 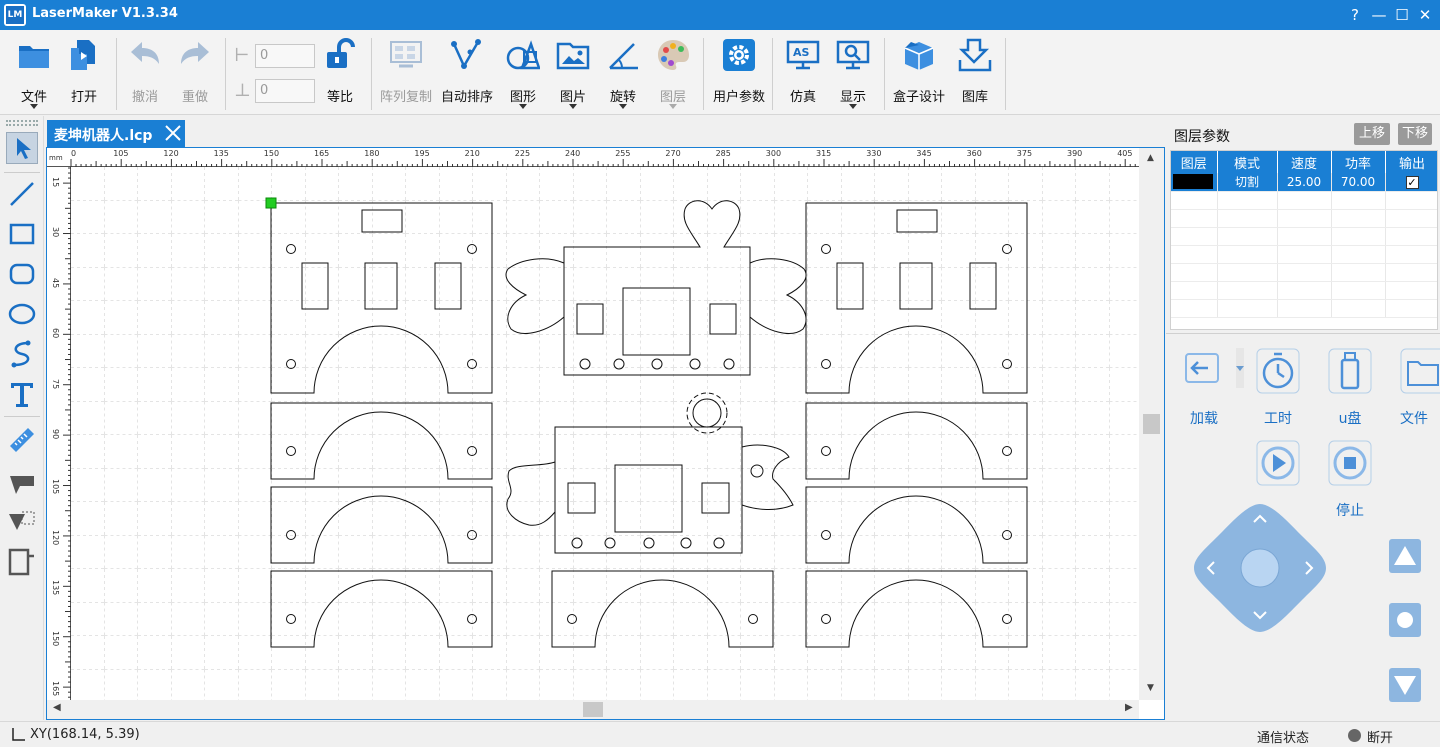 What do you see at coordinates (195, 74) in the screenshot?
I see `redo-button: 重做` at bounding box center [195, 74].